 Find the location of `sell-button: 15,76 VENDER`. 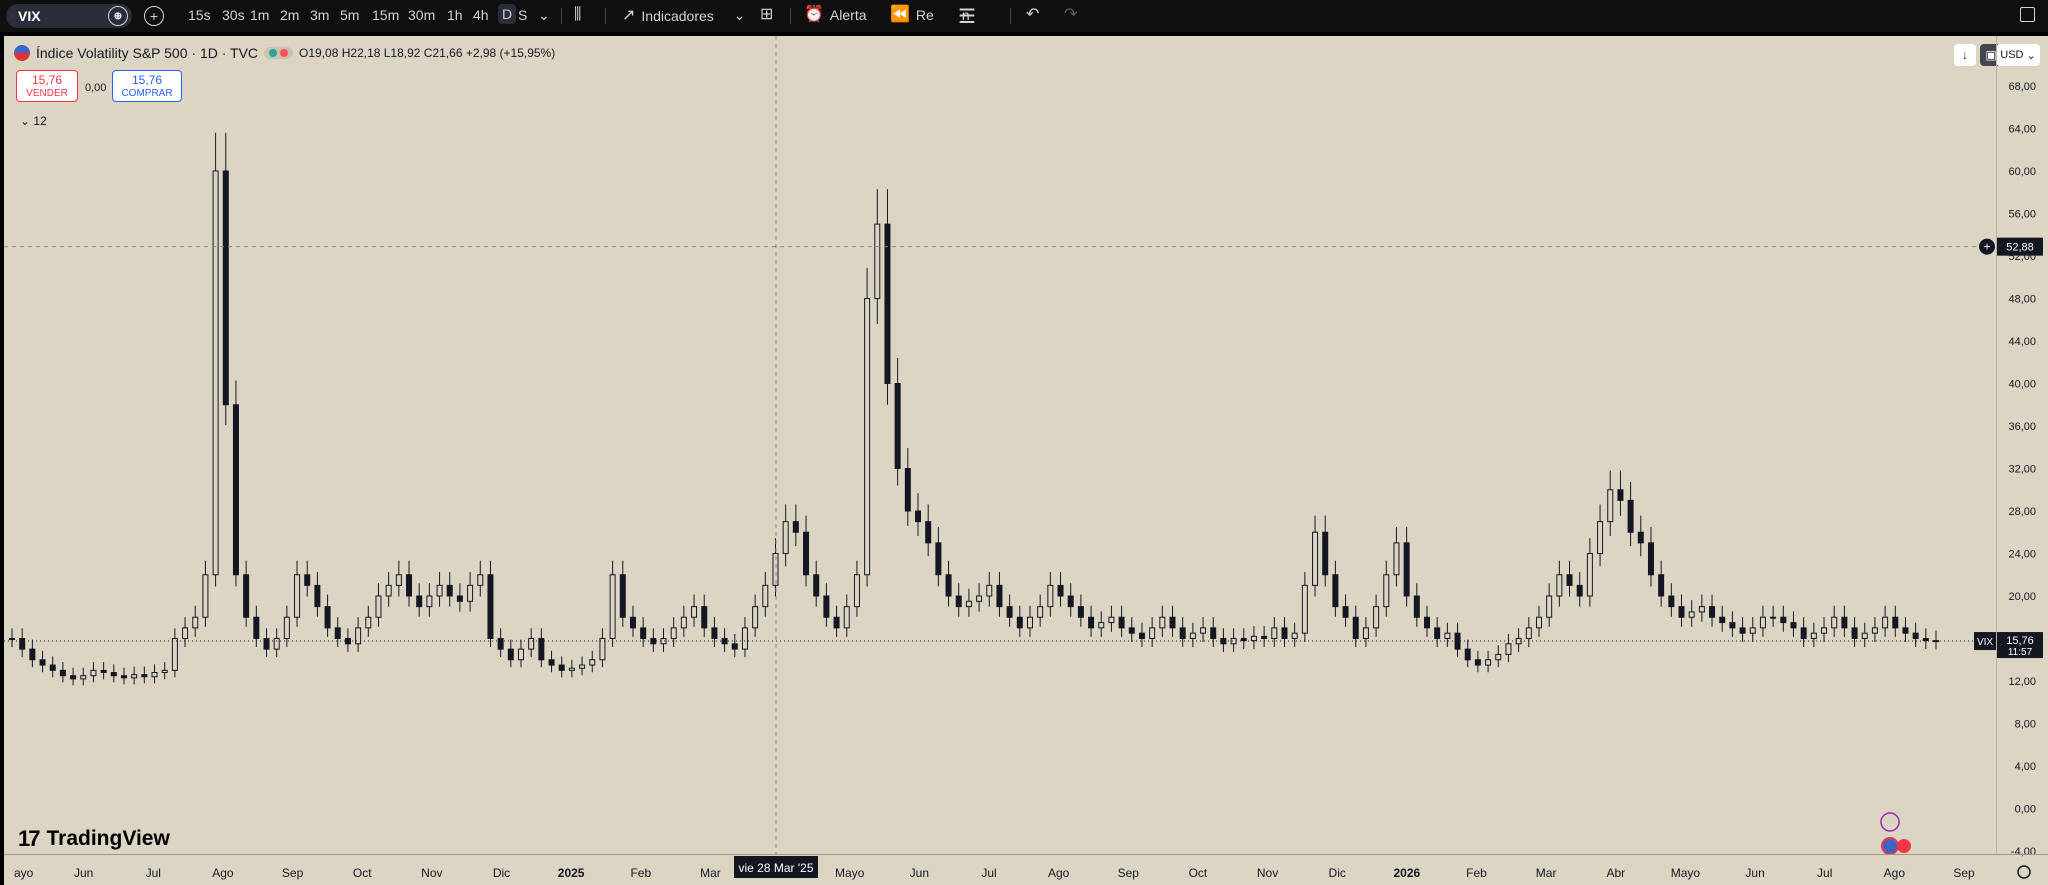

sell-button: 15,76 VENDER is located at coordinates (47, 86).